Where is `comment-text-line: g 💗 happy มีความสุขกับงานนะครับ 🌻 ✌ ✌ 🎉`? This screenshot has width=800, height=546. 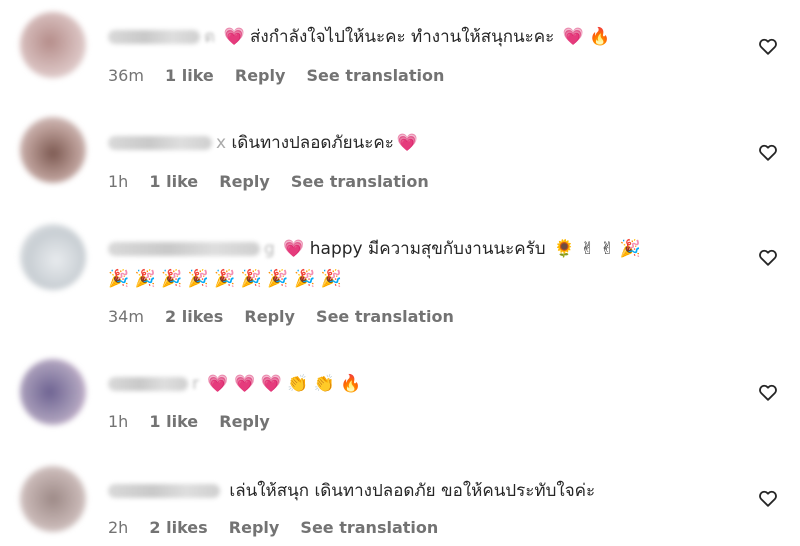
comment-text-line: g 💗 happy มีความสุขกับงานนะครับ 🌻 ✌ ✌ 🎉 is located at coordinates (374, 249).